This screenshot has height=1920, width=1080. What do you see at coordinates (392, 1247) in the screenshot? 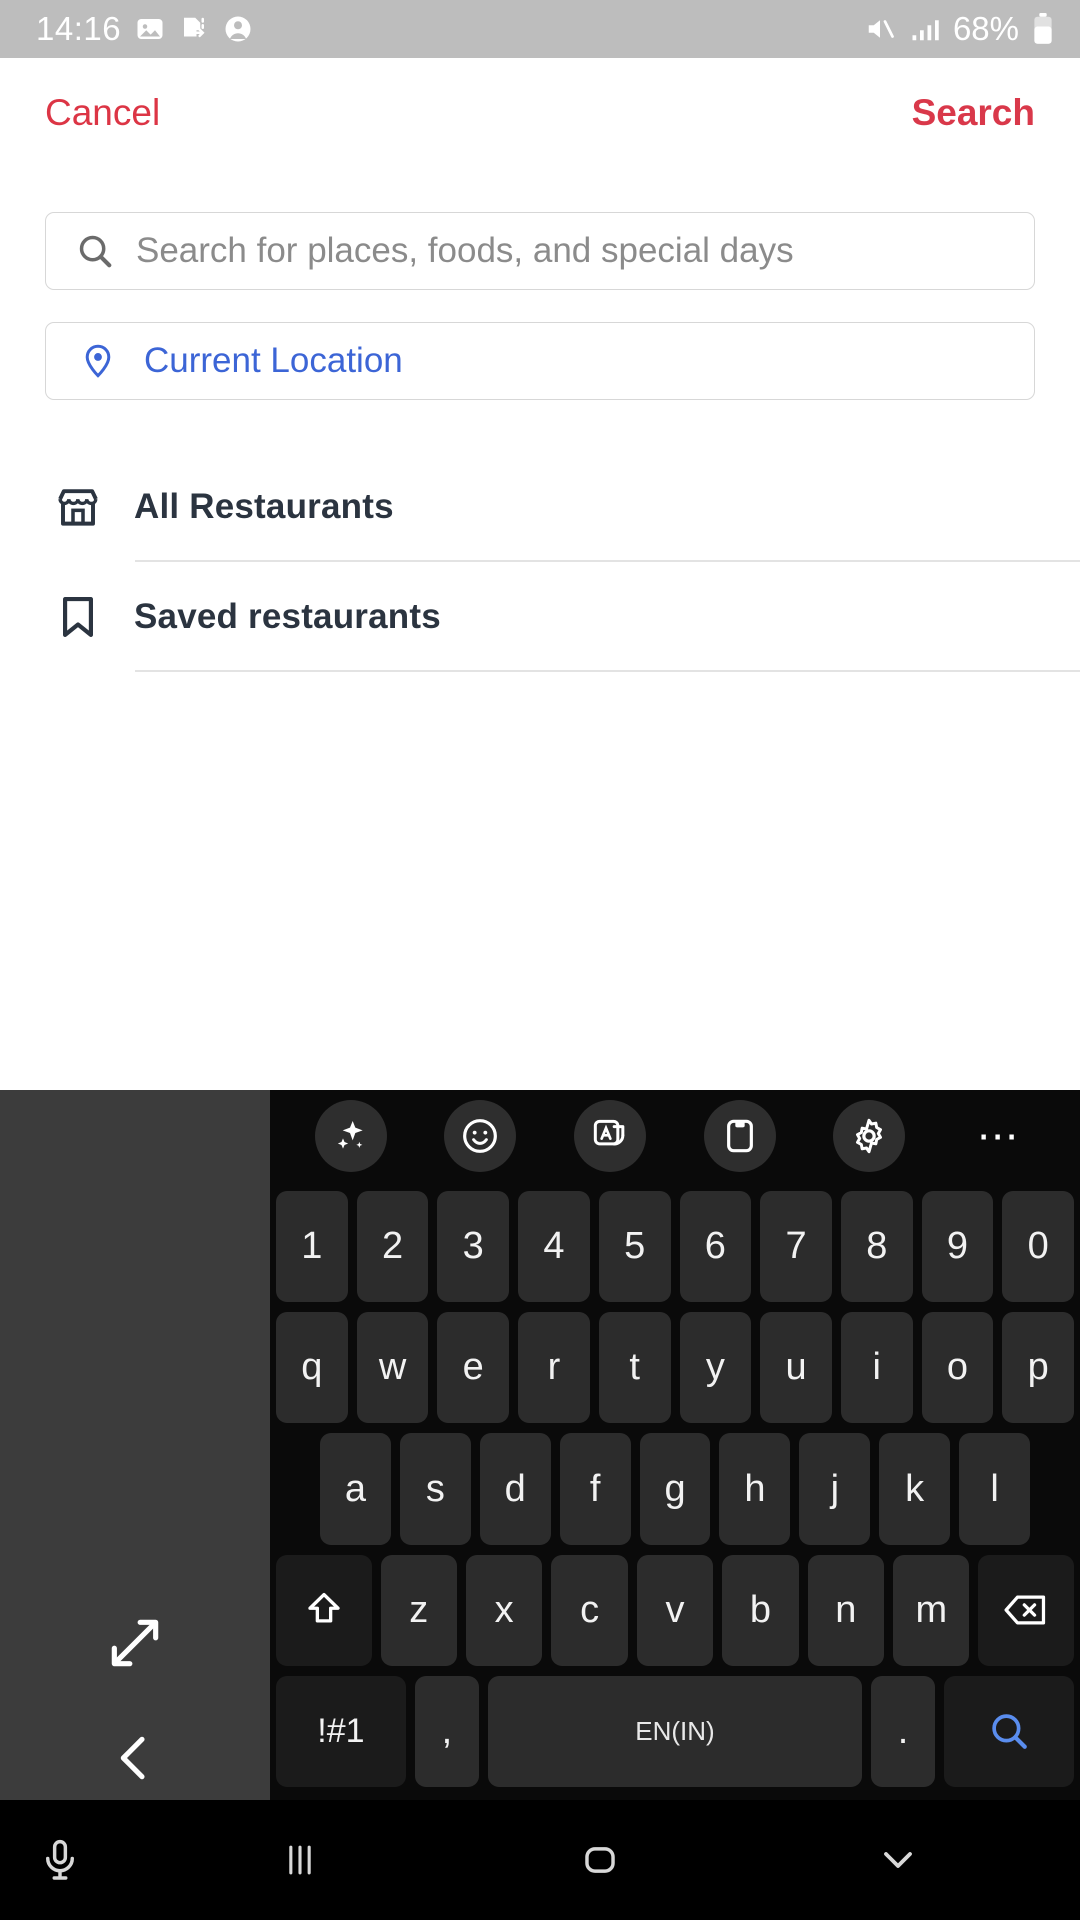
I see `key-2: 2` at bounding box center [392, 1247].